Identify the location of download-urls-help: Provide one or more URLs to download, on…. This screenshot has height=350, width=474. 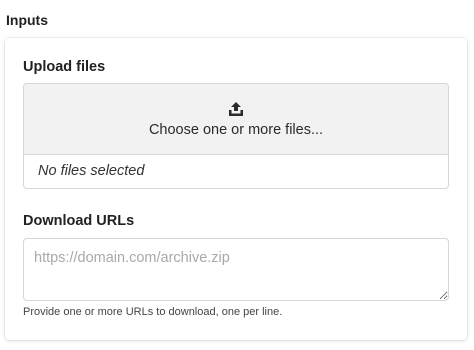
(153, 312).